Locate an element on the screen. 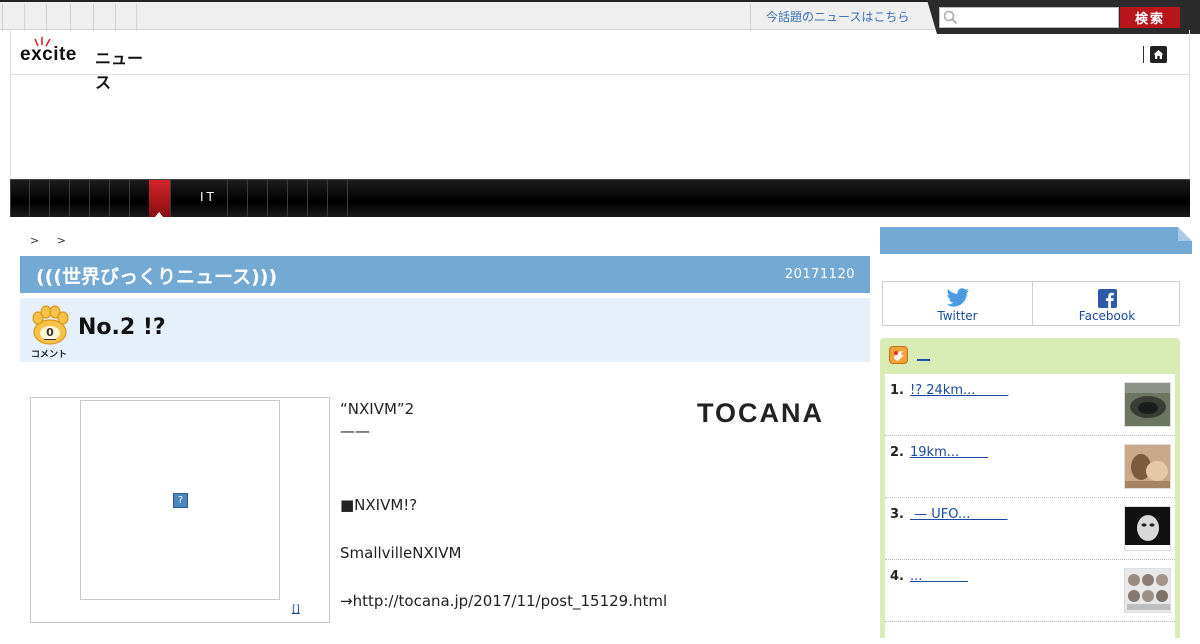  broken-image-icon: ? is located at coordinates (180, 500).